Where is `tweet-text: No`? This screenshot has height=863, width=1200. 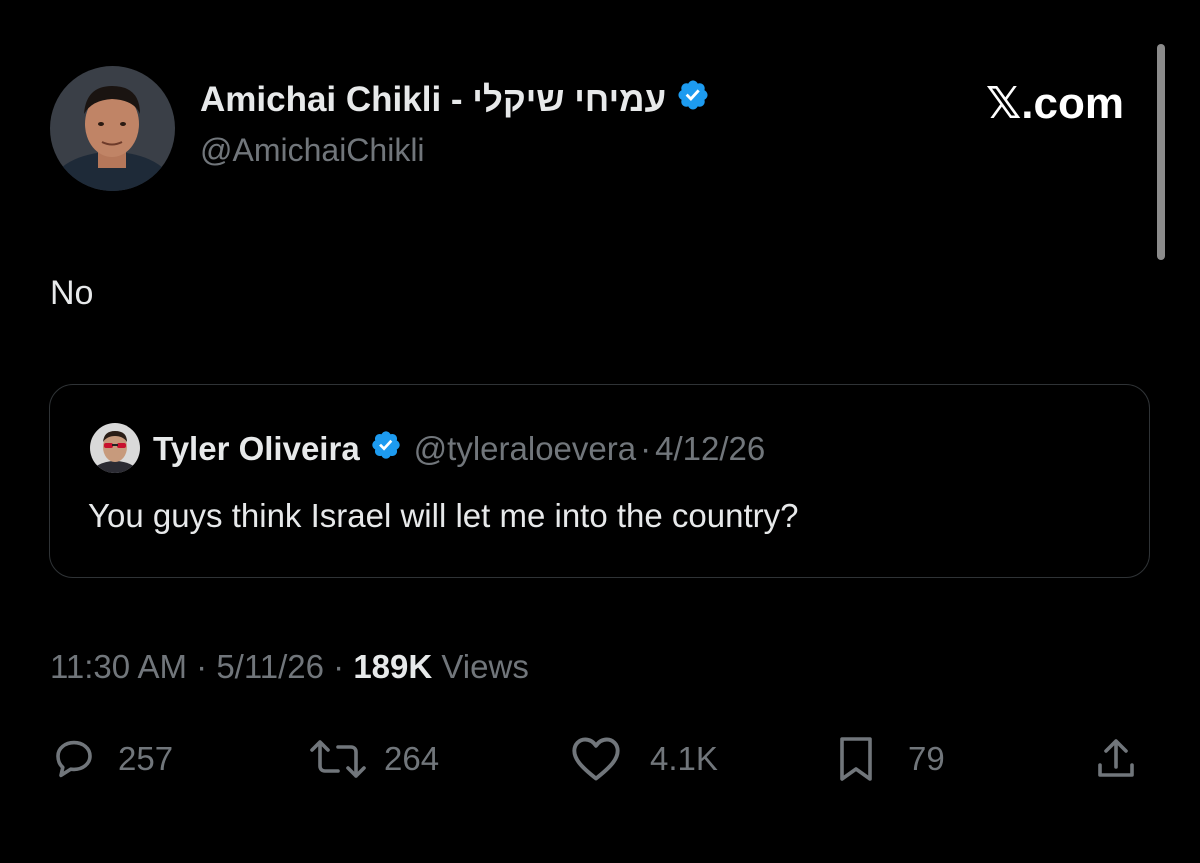 tweet-text: No is located at coordinates (72, 293).